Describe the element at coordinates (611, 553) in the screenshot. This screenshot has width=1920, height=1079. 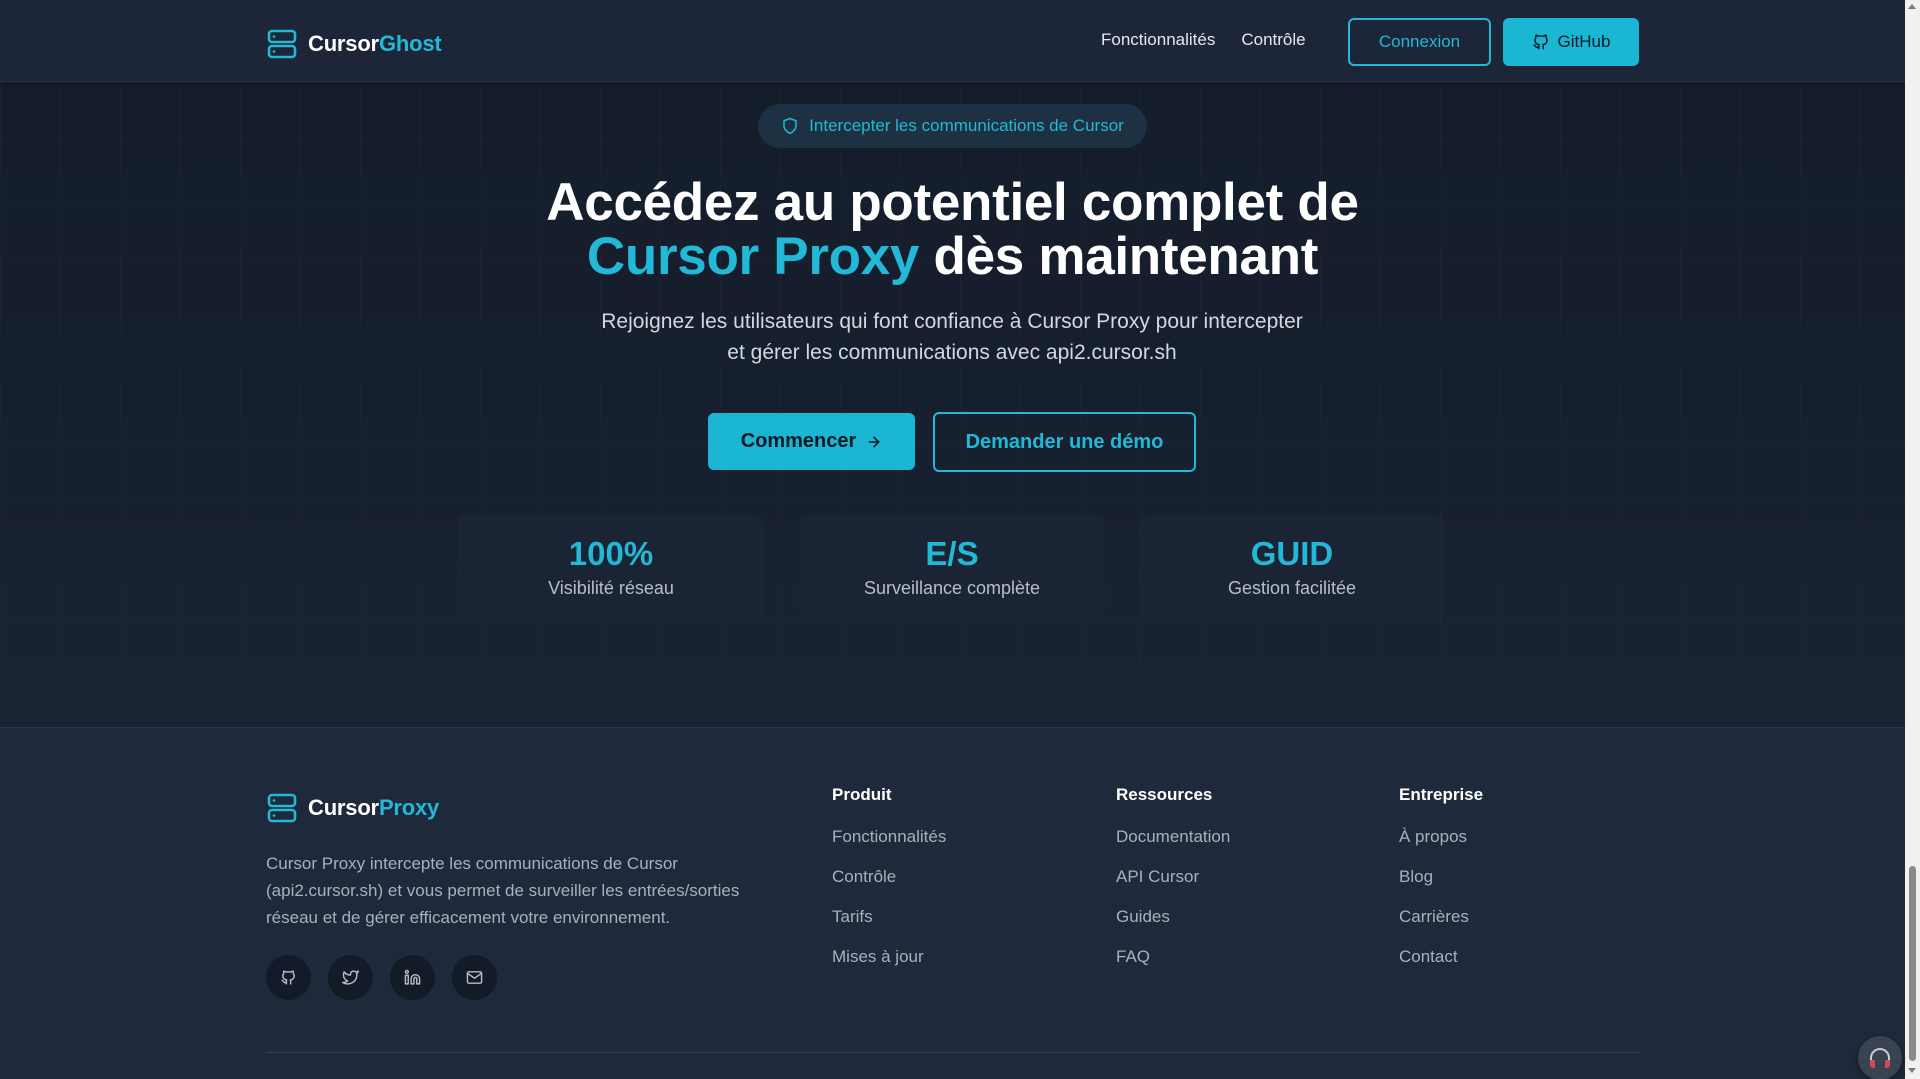
I see `stat-value: 100%` at that location.